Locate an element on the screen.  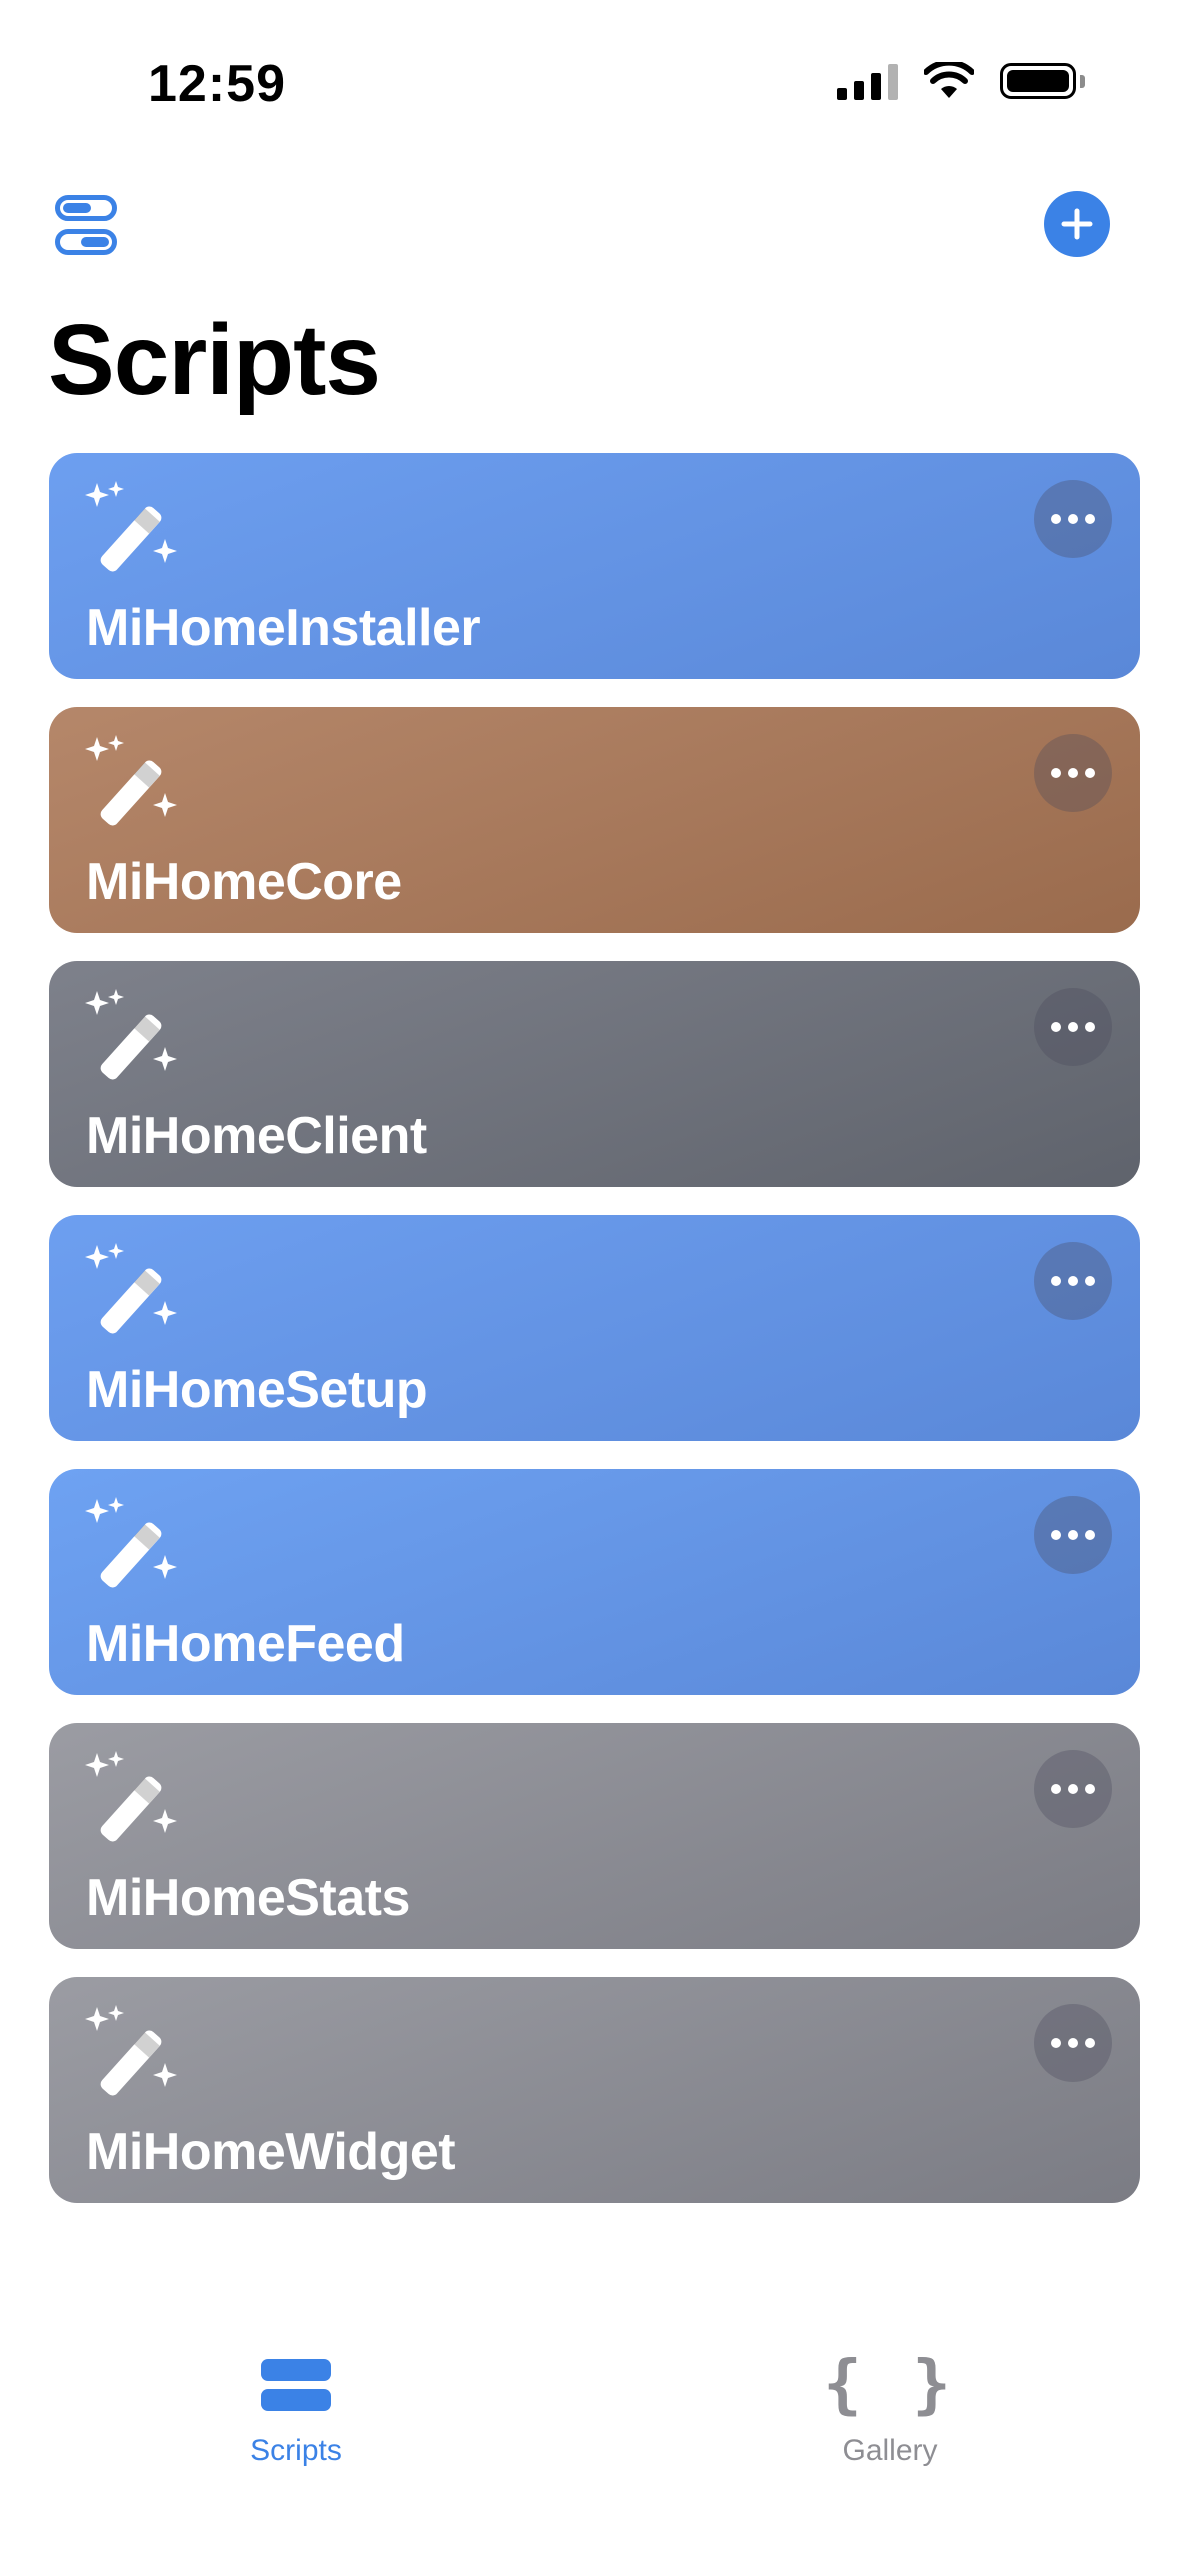
status-bar: 12:59 is located at coordinates (589, 75).